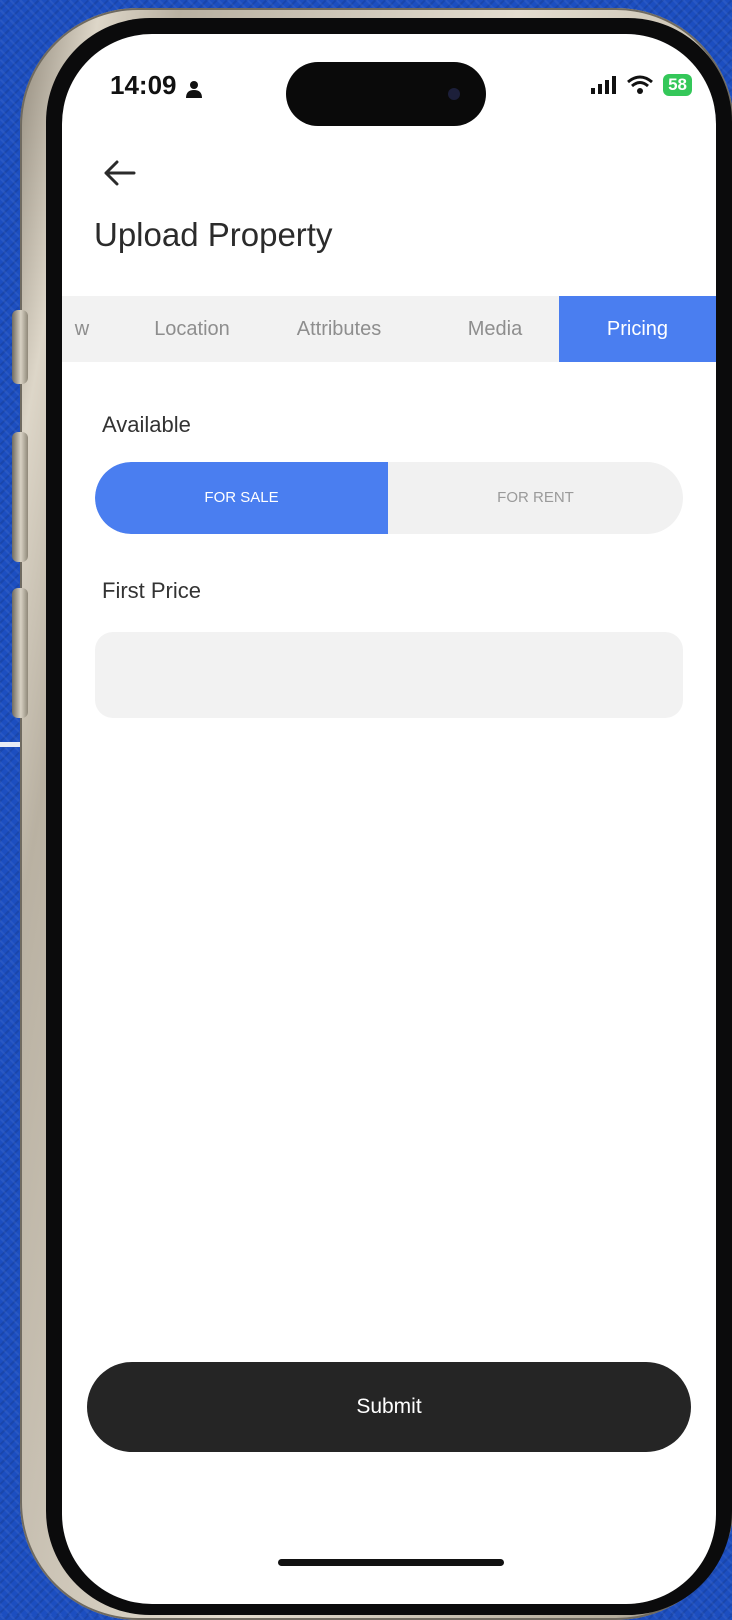  What do you see at coordinates (389, 1407) in the screenshot?
I see `submit-button: Submit` at bounding box center [389, 1407].